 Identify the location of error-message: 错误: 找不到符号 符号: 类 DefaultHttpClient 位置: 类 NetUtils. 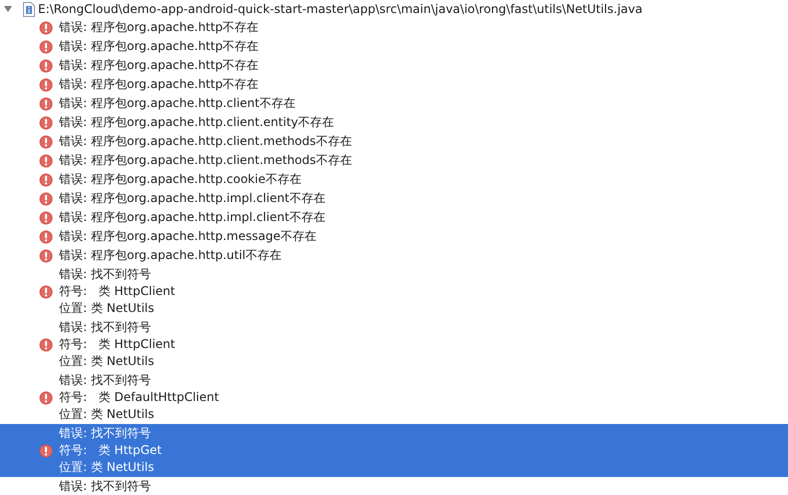
(394, 397).